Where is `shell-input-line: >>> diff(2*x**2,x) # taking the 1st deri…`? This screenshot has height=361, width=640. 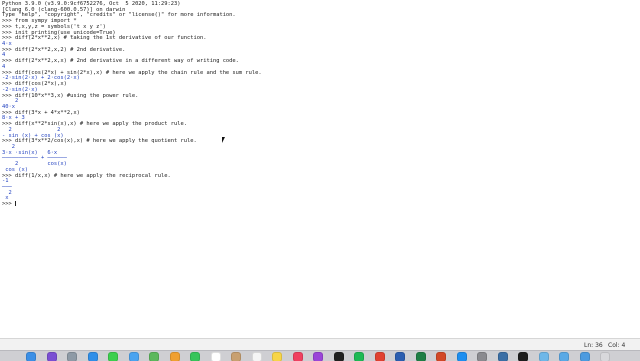
shell-input-line: >>> diff(2*x**2,x) # taking the 1st deri… is located at coordinates (104, 38).